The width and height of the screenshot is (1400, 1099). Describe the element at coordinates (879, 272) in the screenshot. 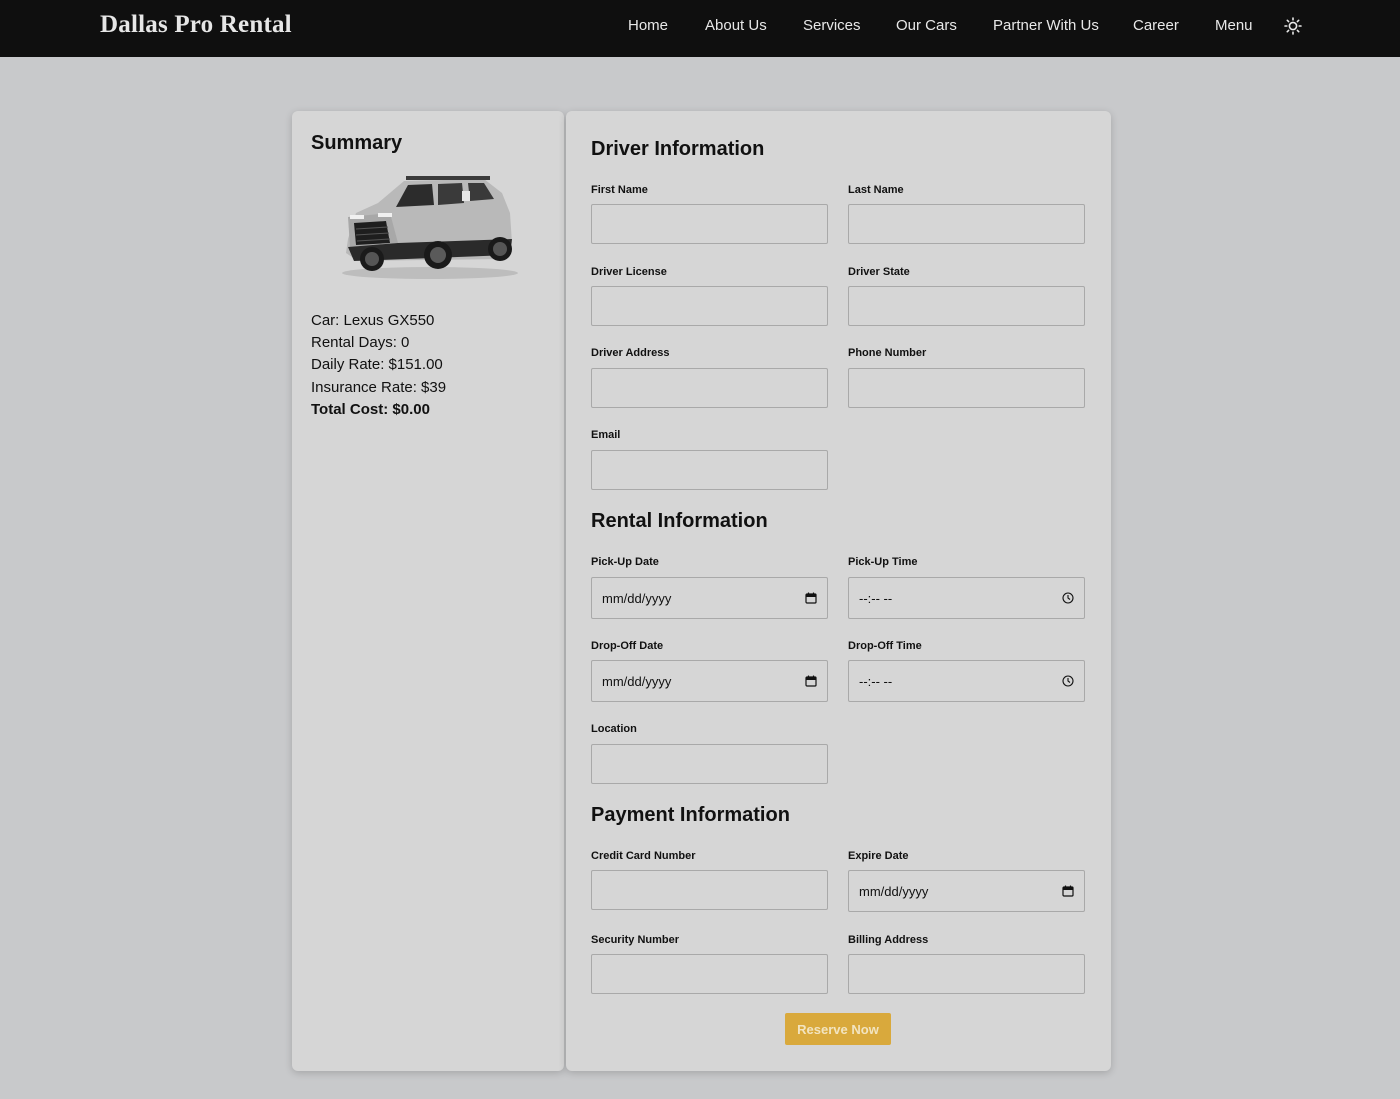

I see `driver-state-label: Driver State` at that location.